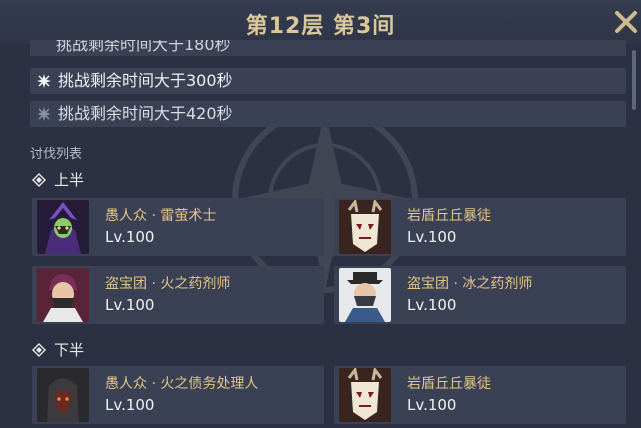  Describe the element at coordinates (182, 384) in the screenshot. I see `enemy-name: 愚人众 · 火之债务处理人` at that location.